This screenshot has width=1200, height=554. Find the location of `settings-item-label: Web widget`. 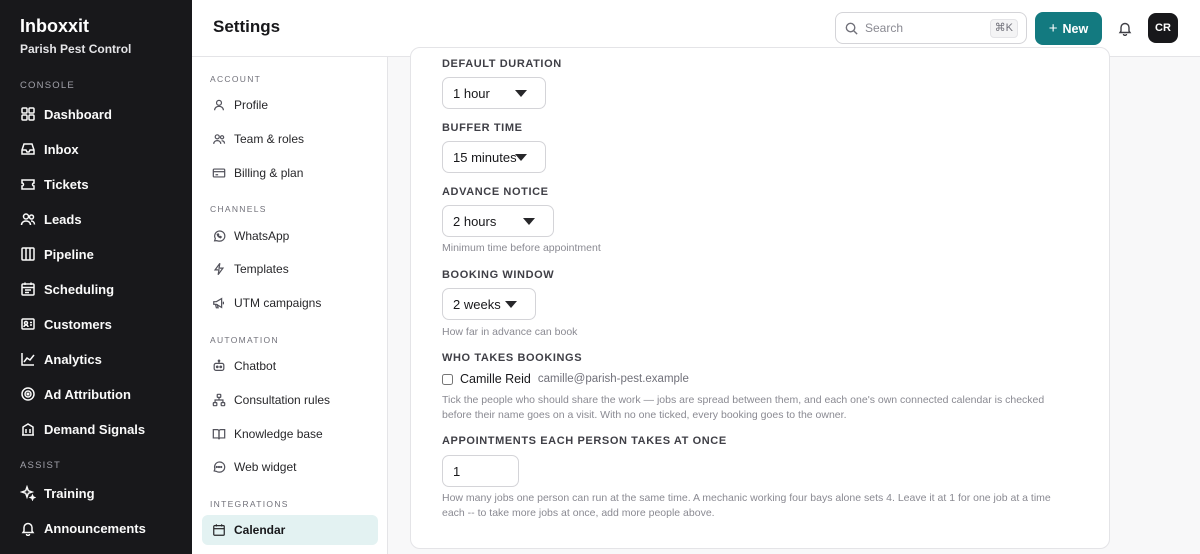

settings-item-label: Web widget is located at coordinates (265, 467).